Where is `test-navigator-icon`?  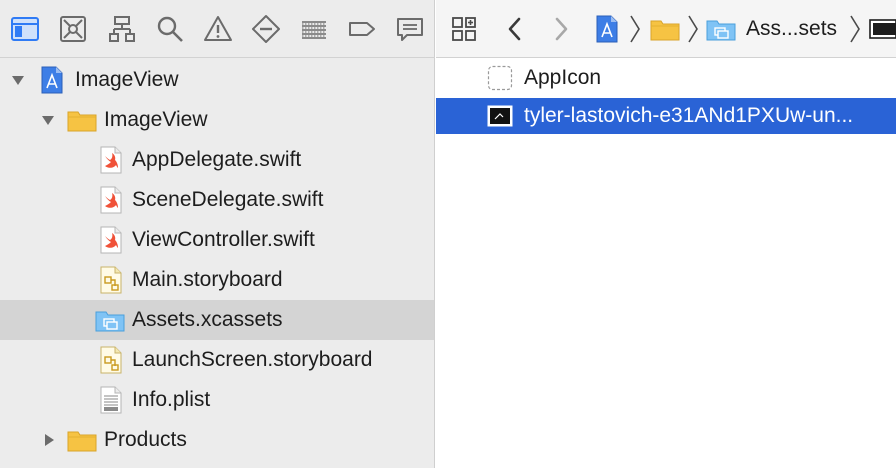
test-navigator-icon is located at coordinates (266, 29).